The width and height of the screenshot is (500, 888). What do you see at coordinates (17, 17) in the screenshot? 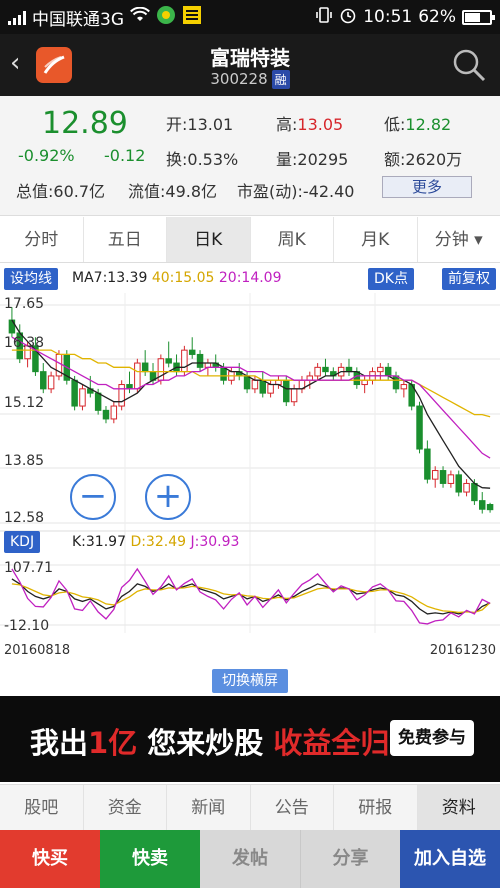
I see `signal-icon` at bounding box center [17, 17].